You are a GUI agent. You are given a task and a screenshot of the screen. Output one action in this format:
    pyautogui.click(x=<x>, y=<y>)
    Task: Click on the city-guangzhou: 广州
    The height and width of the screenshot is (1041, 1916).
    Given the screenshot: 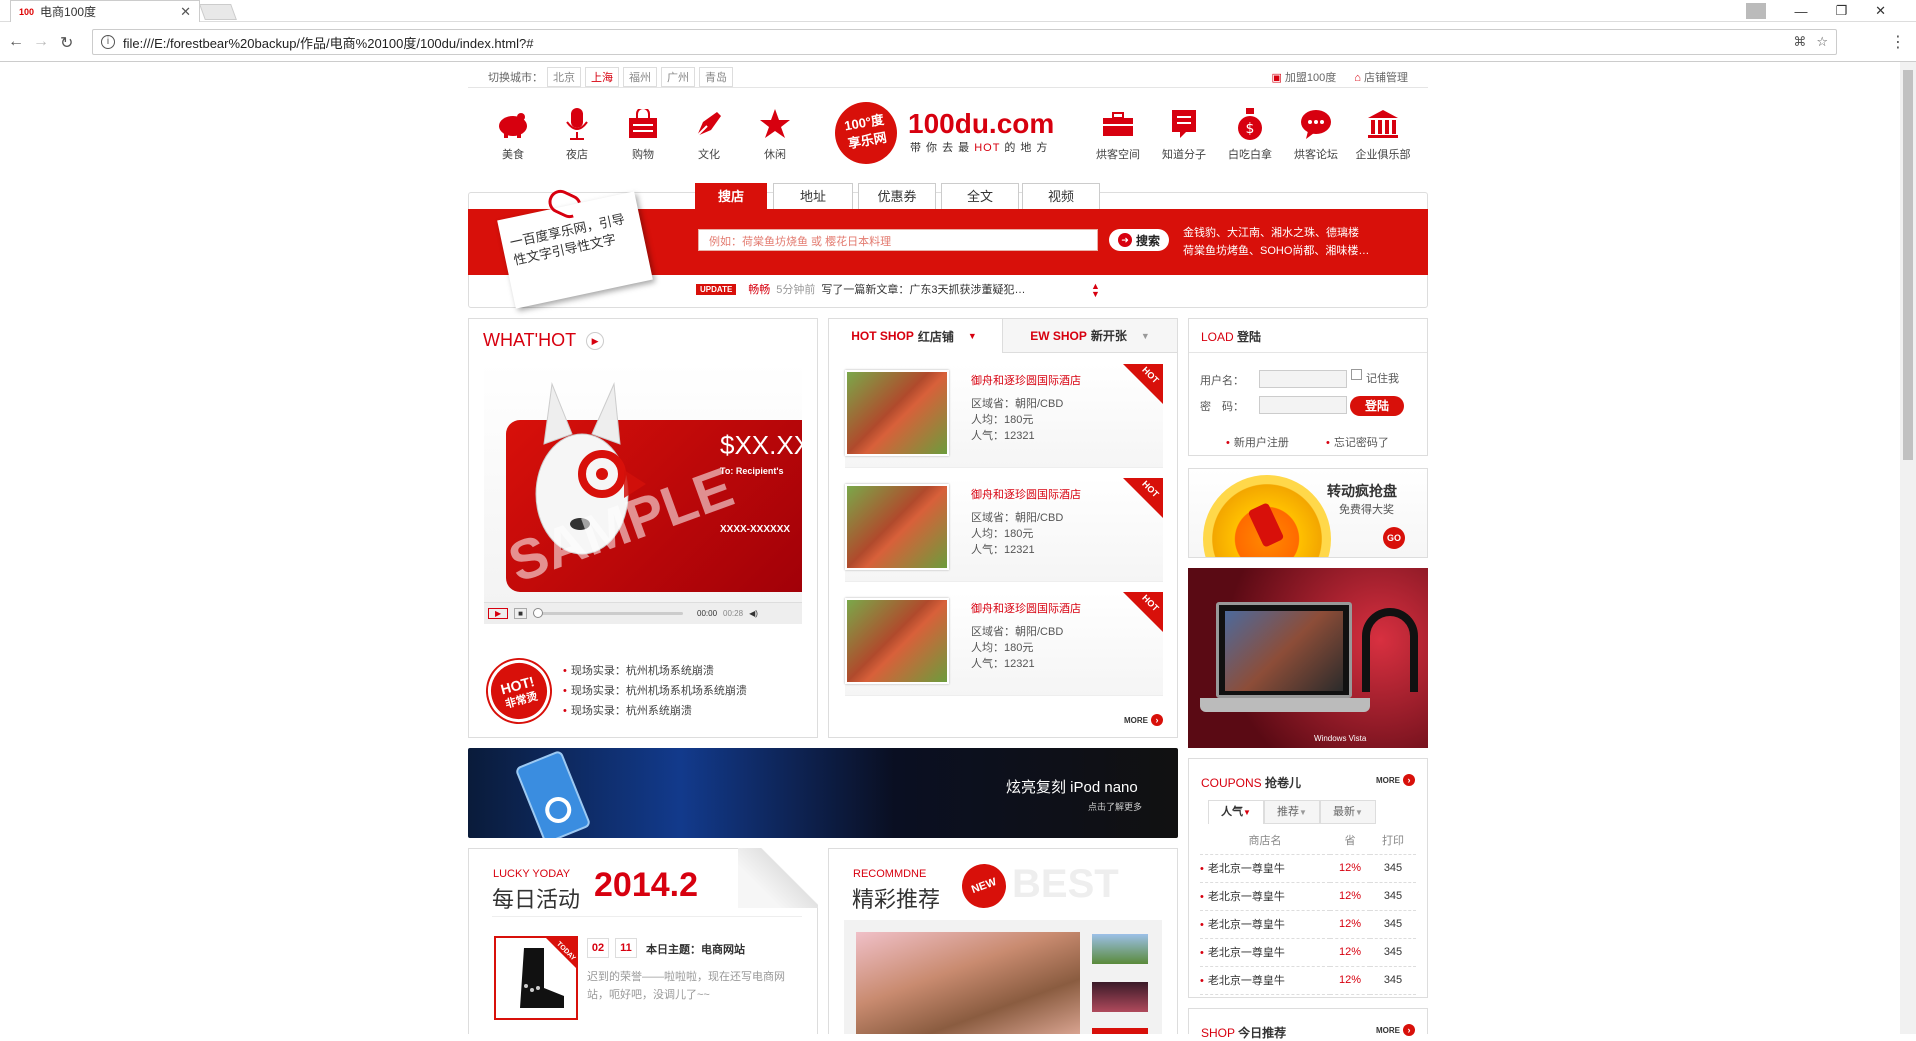 What is the action you would take?
    pyautogui.click(x=678, y=76)
    